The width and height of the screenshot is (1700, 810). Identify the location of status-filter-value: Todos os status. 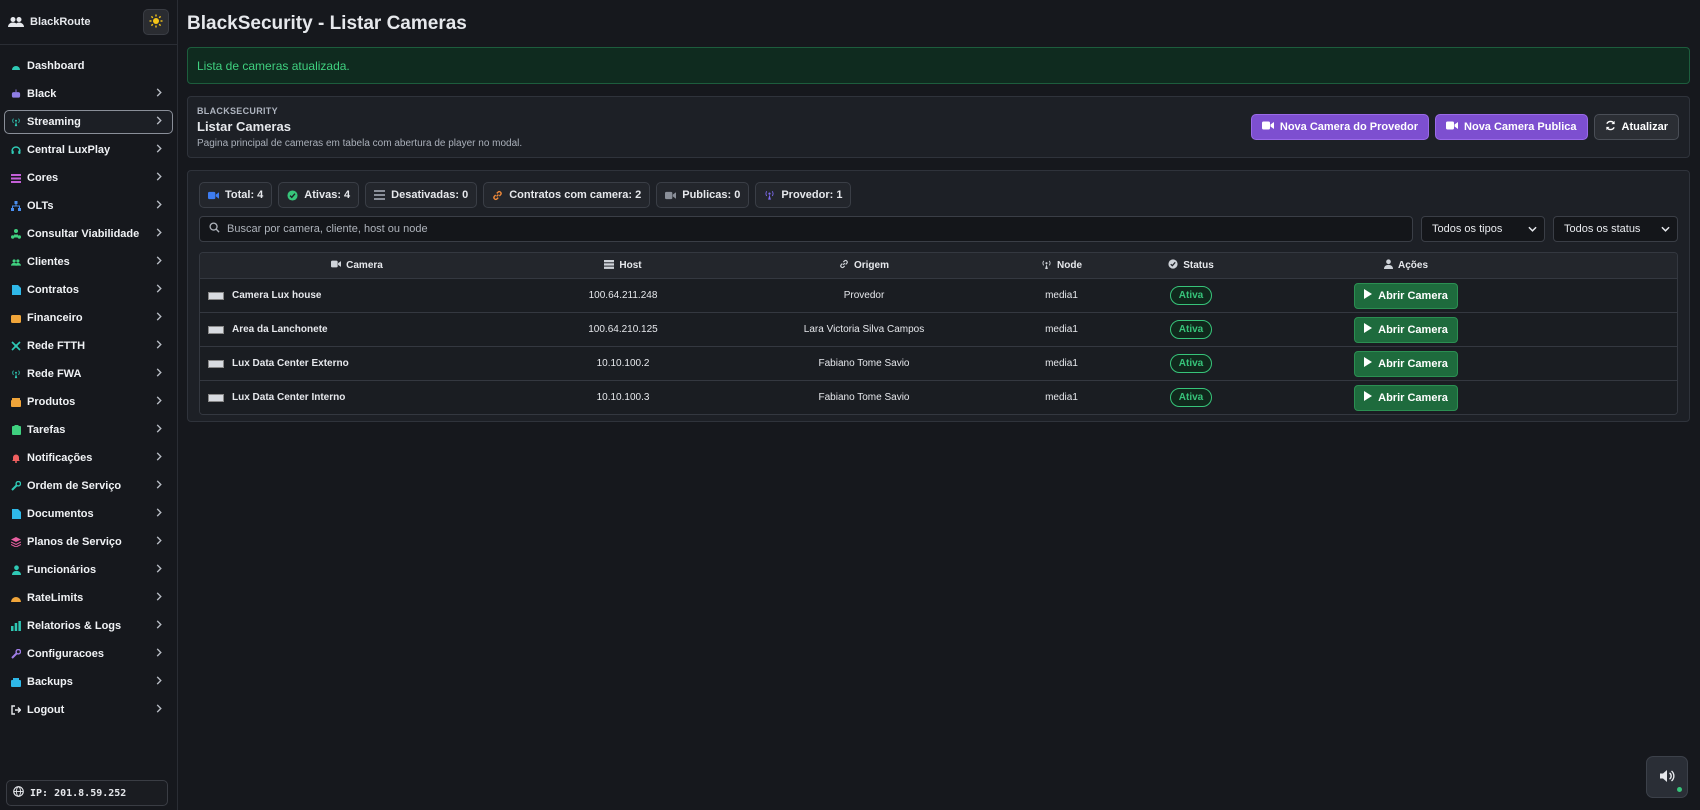
(1602, 229).